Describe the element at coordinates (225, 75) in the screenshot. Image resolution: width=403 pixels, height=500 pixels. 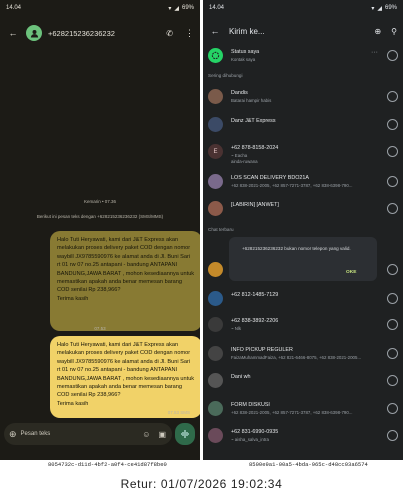
I see `section-frequent: Sering dihubungi` at that location.